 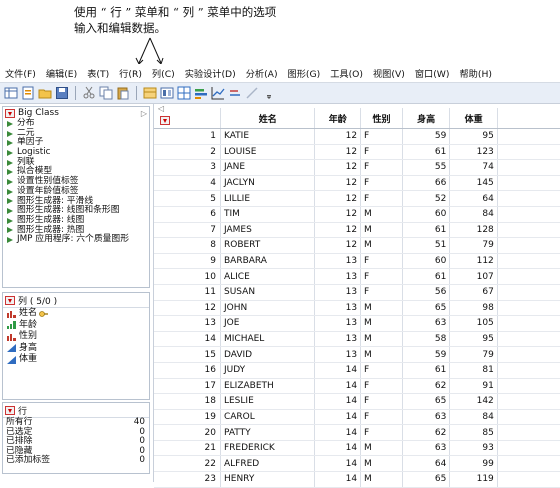 I want to click on table-row: 3 JANE 12 F 55 74, so click(x=357, y=167).